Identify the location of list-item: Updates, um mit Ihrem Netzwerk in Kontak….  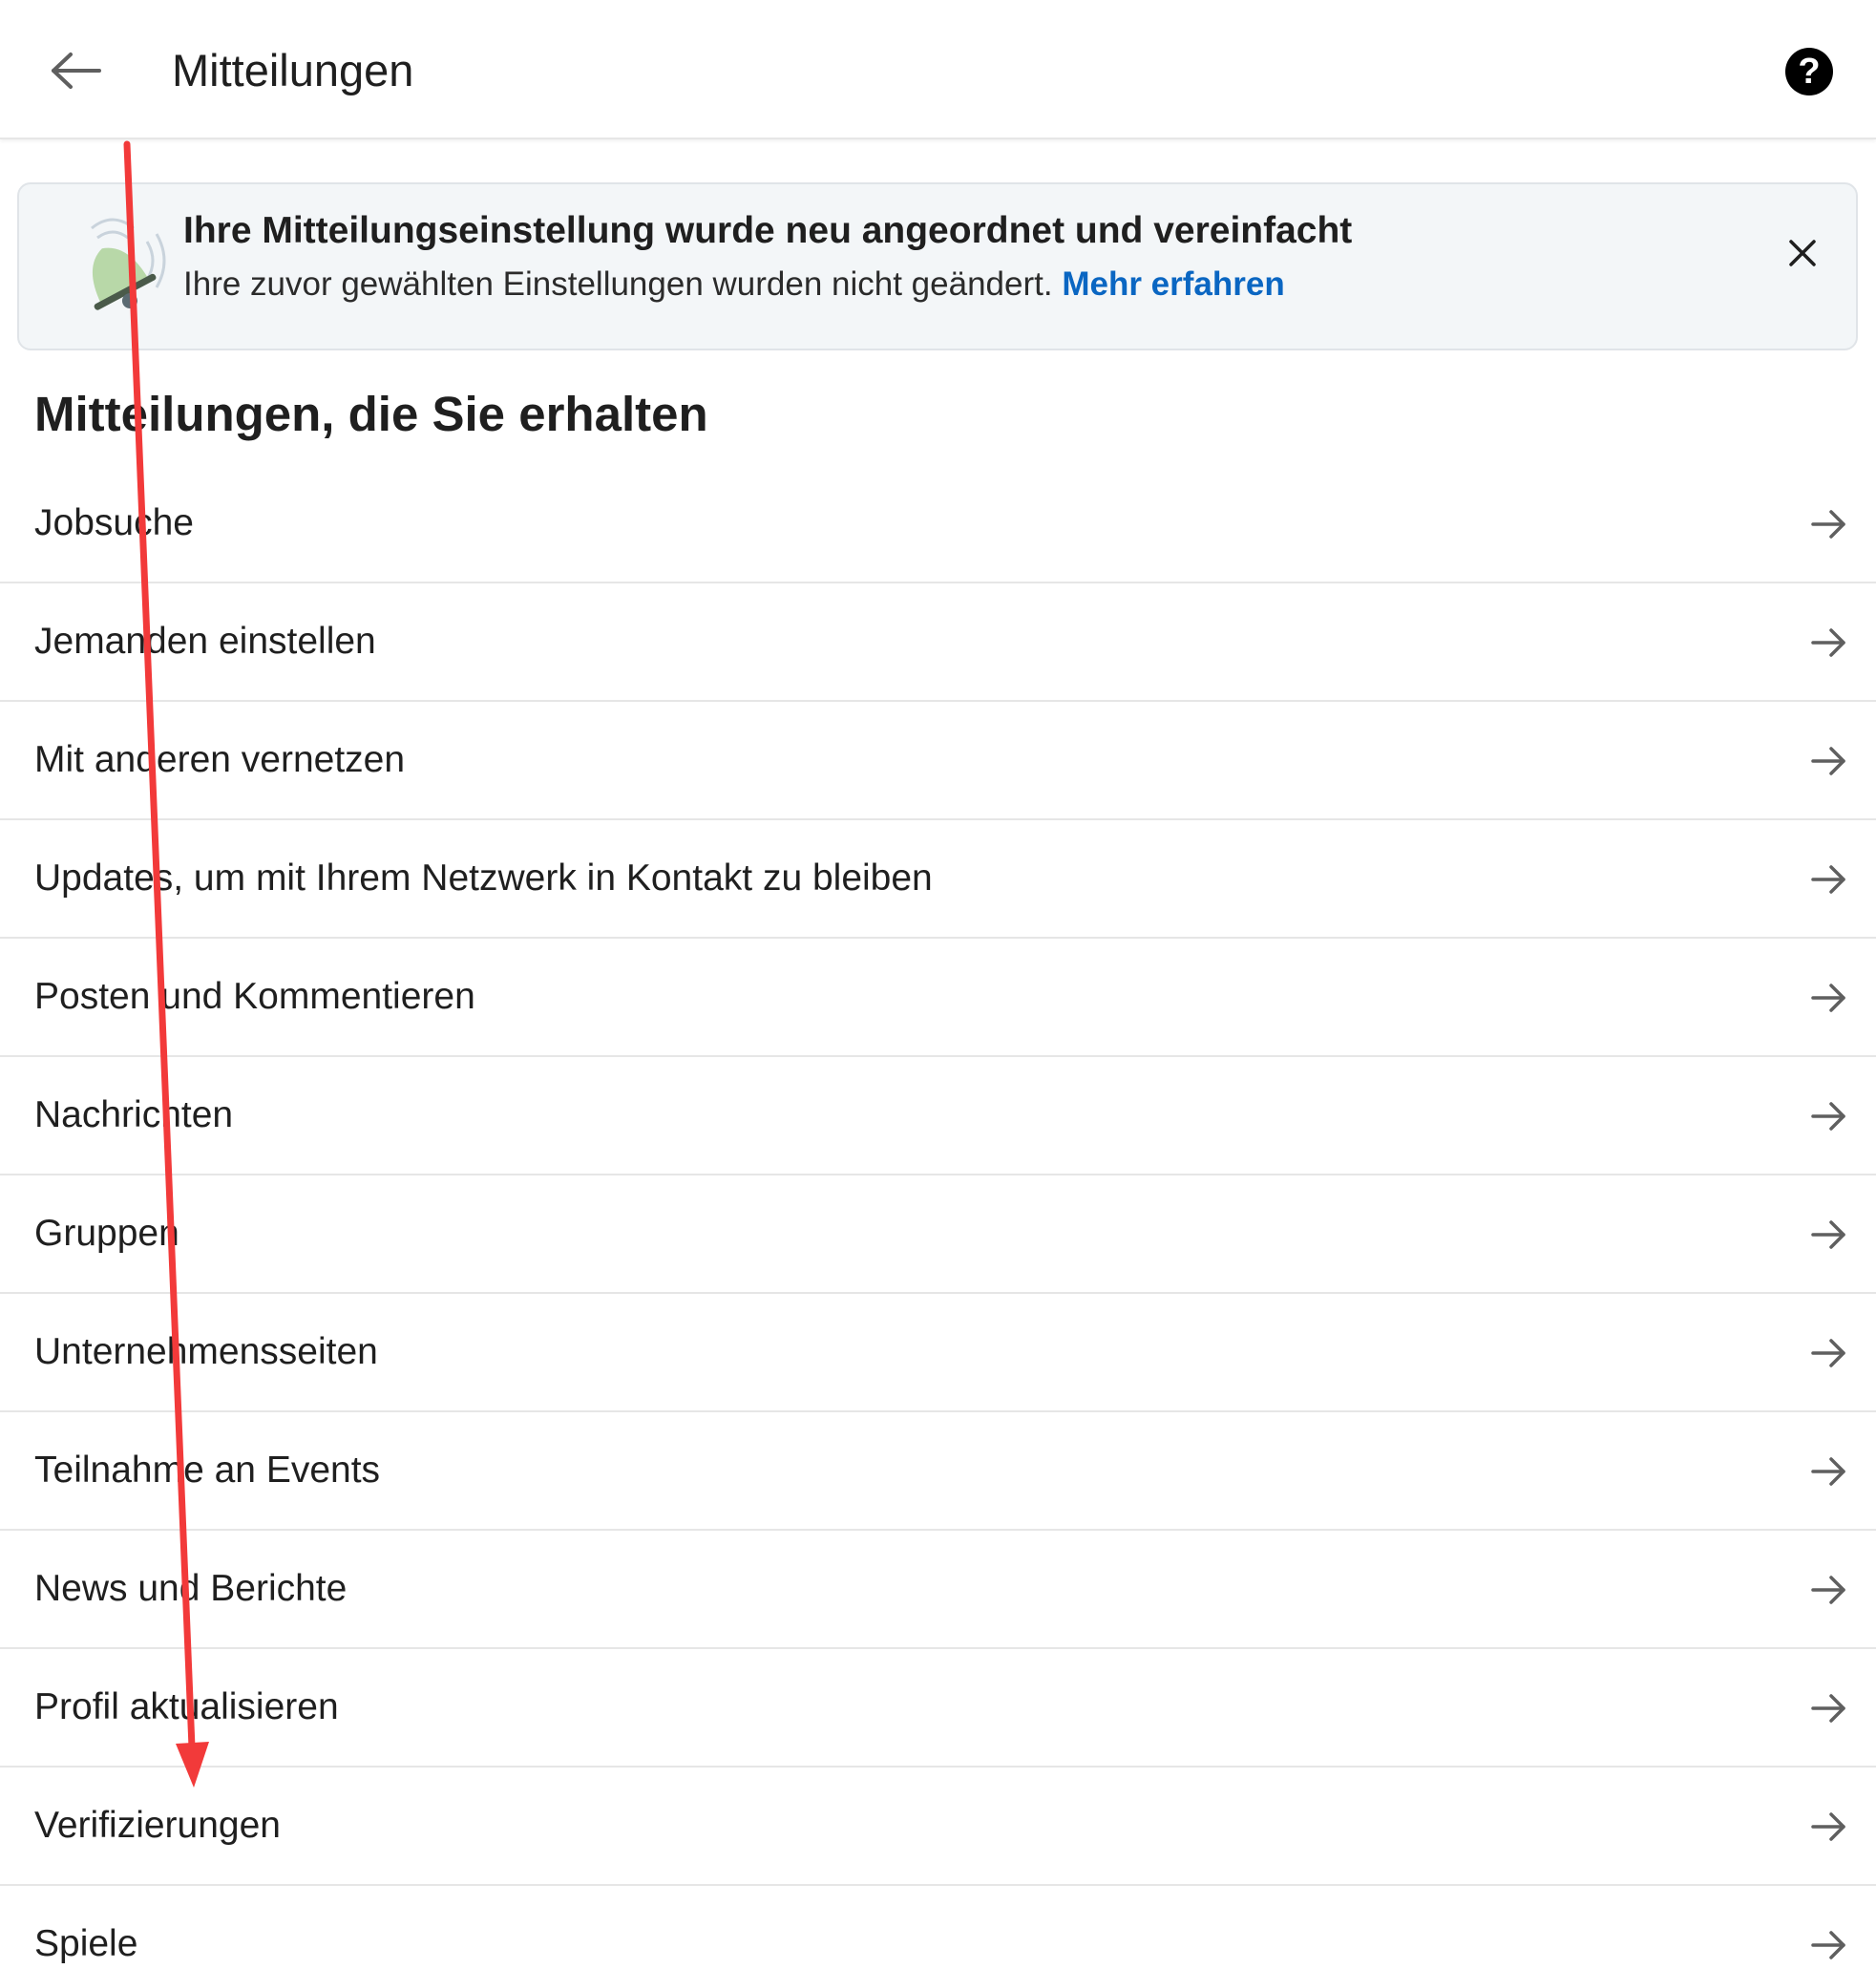
(938, 879).